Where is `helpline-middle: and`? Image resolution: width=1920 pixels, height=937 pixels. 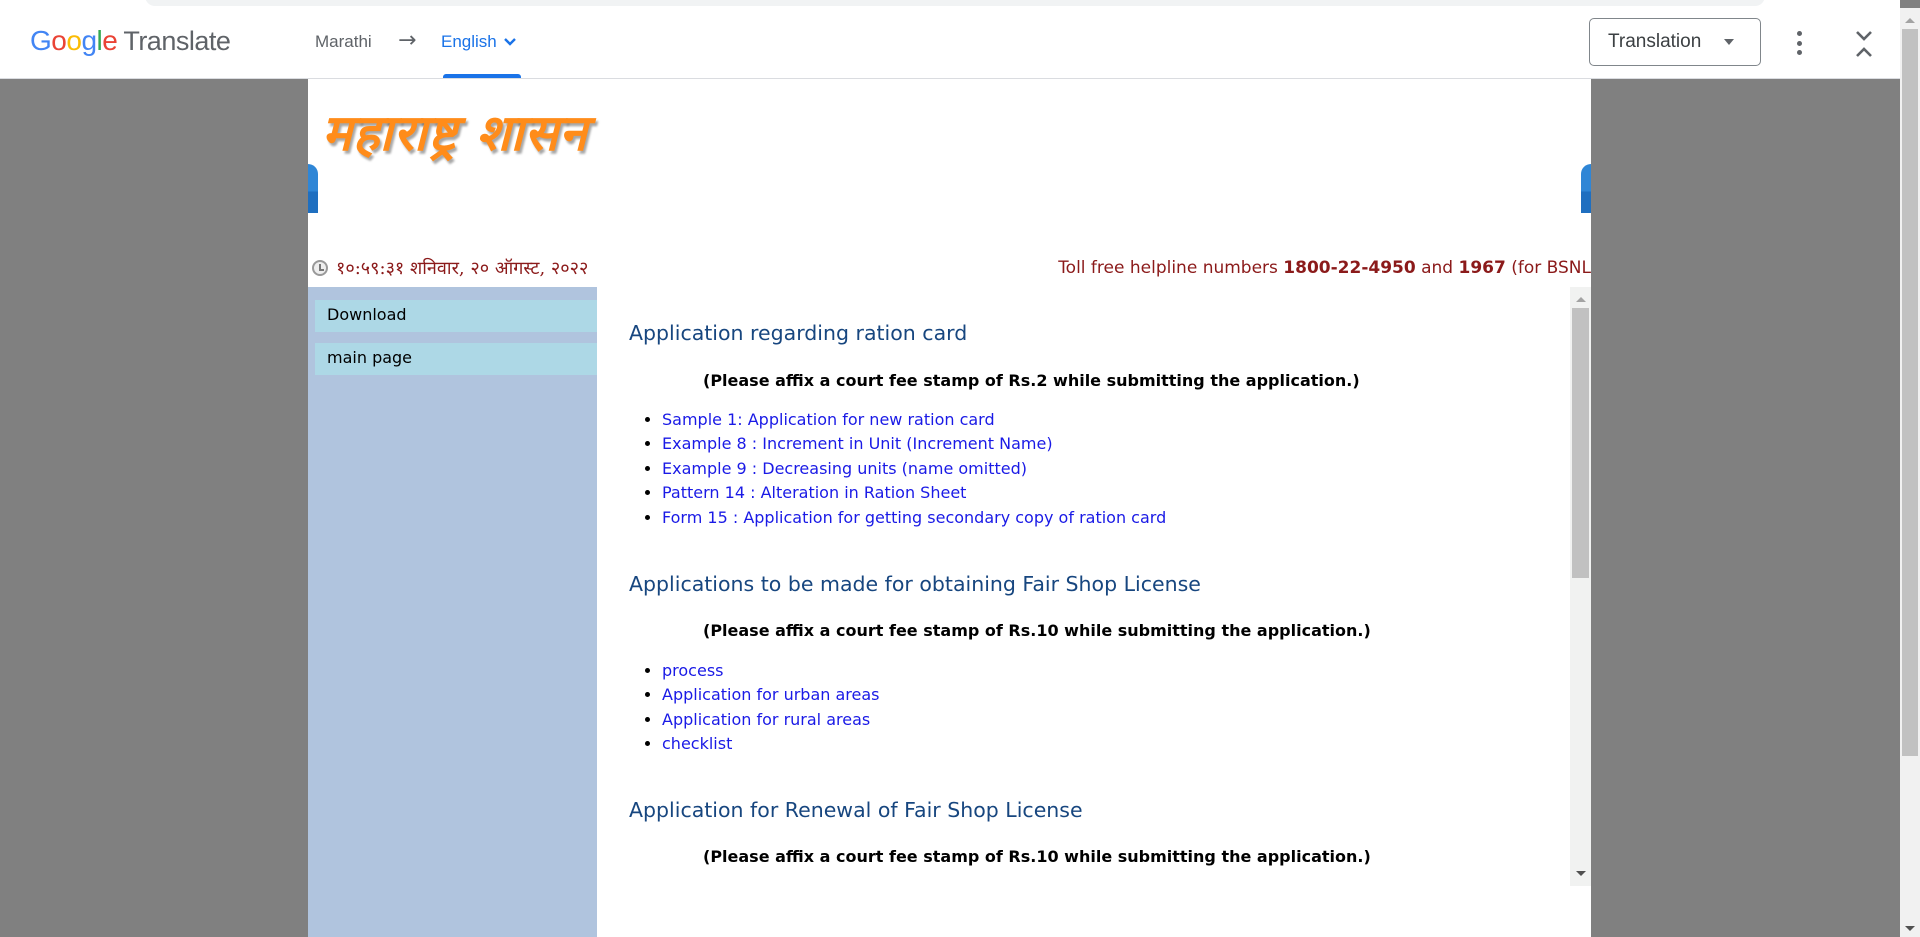
helpline-middle: and is located at coordinates (1437, 268).